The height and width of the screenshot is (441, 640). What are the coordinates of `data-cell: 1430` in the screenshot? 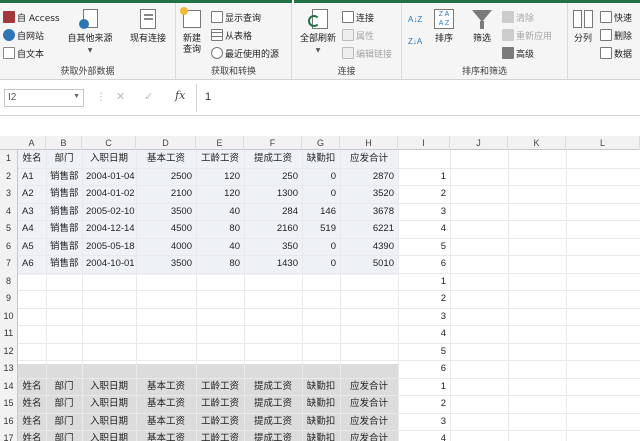 It's located at (273, 264).